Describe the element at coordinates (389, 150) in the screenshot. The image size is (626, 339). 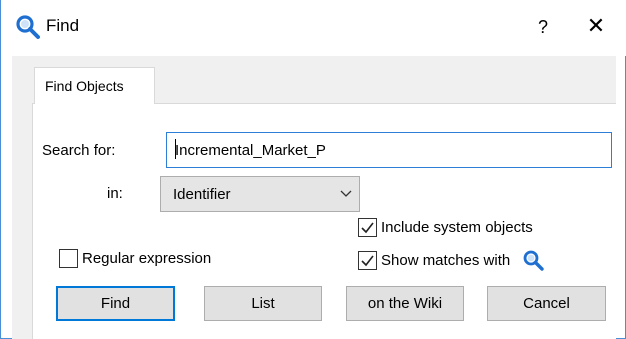
I see `search-input` at that location.